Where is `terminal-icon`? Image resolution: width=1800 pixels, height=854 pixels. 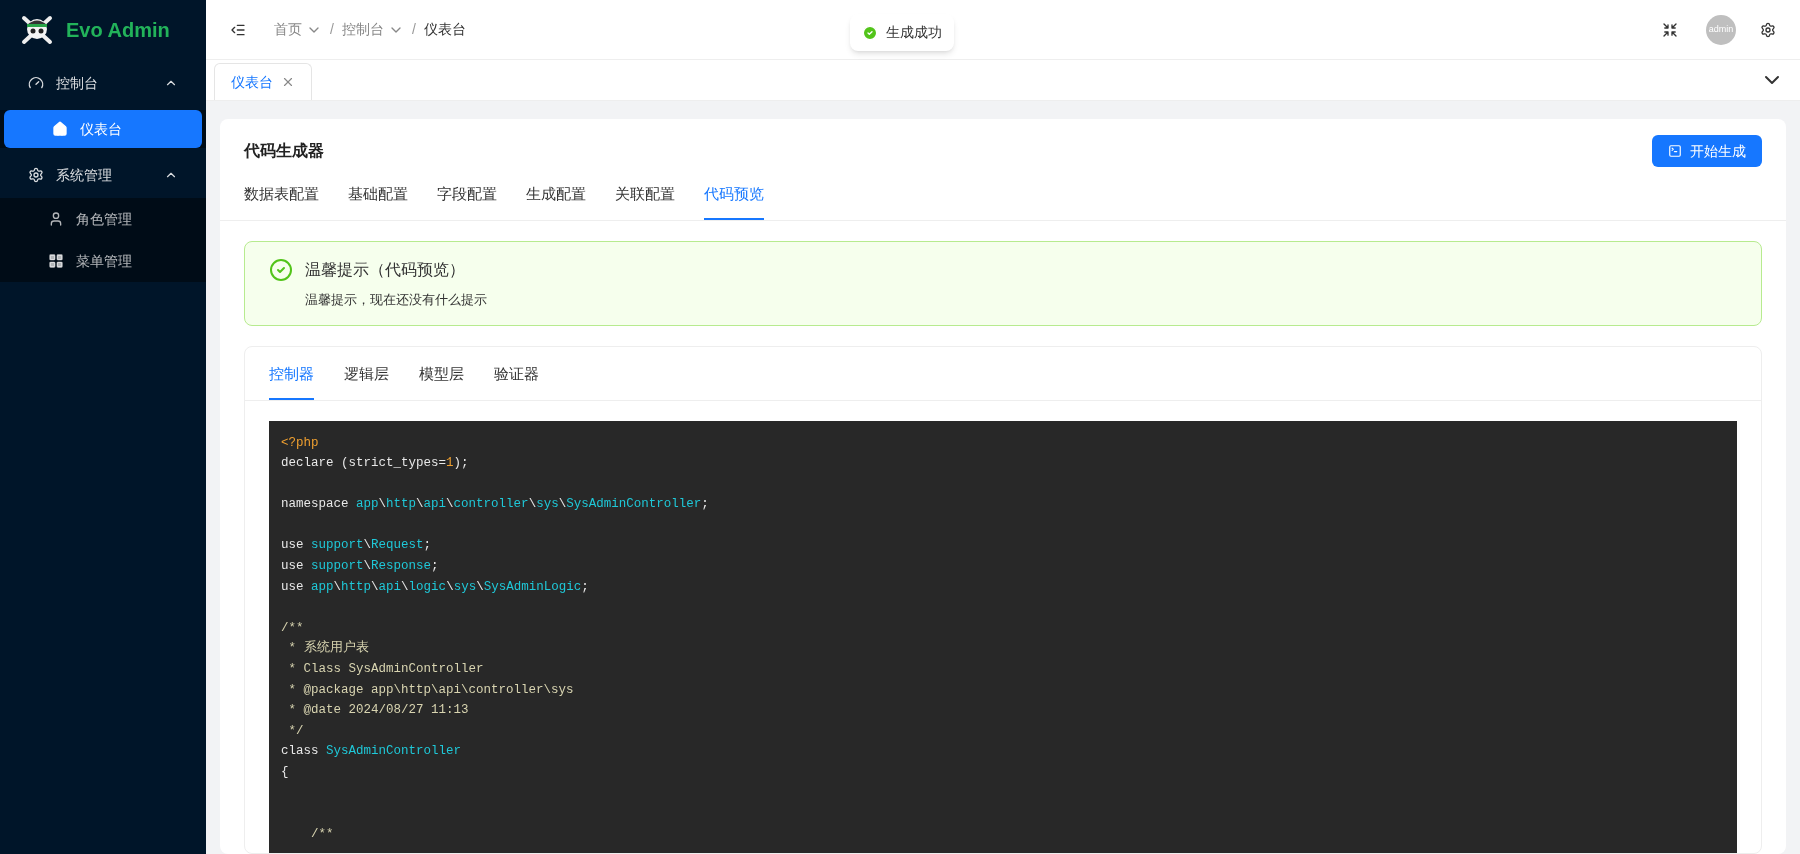 terminal-icon is located at coordinates (1675, 151).